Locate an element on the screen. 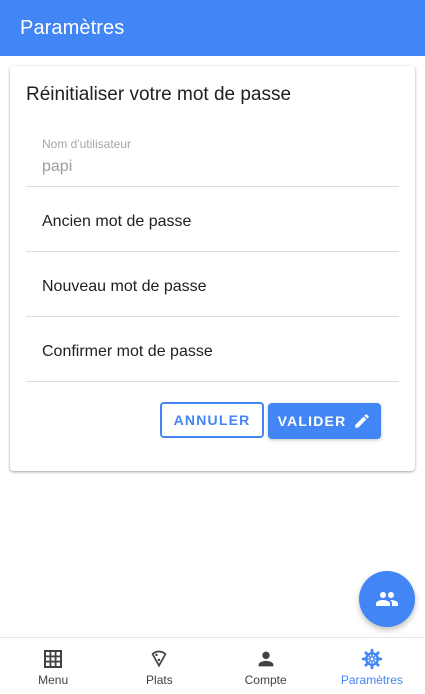  cancel-button: ANNULER is located at coordinates (212, 420).